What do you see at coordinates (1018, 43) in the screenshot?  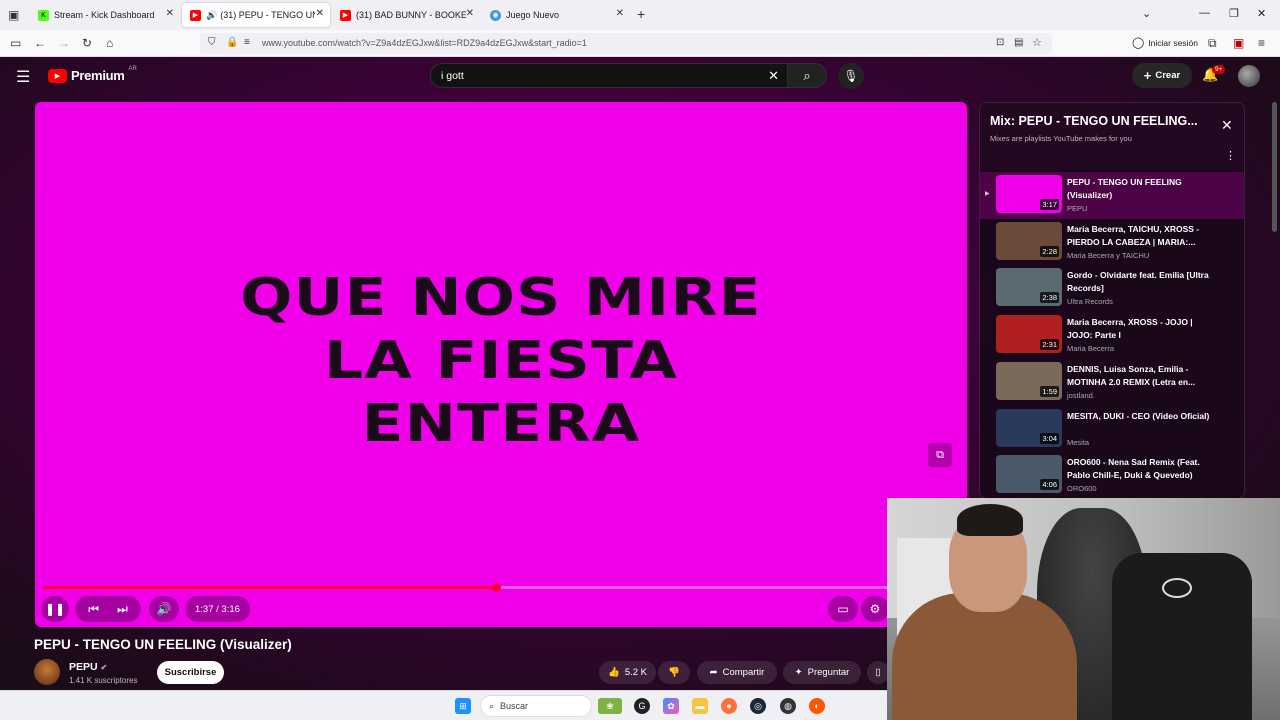 I see `reader-view-icon: ▤` at bounding box center [1018, 43].